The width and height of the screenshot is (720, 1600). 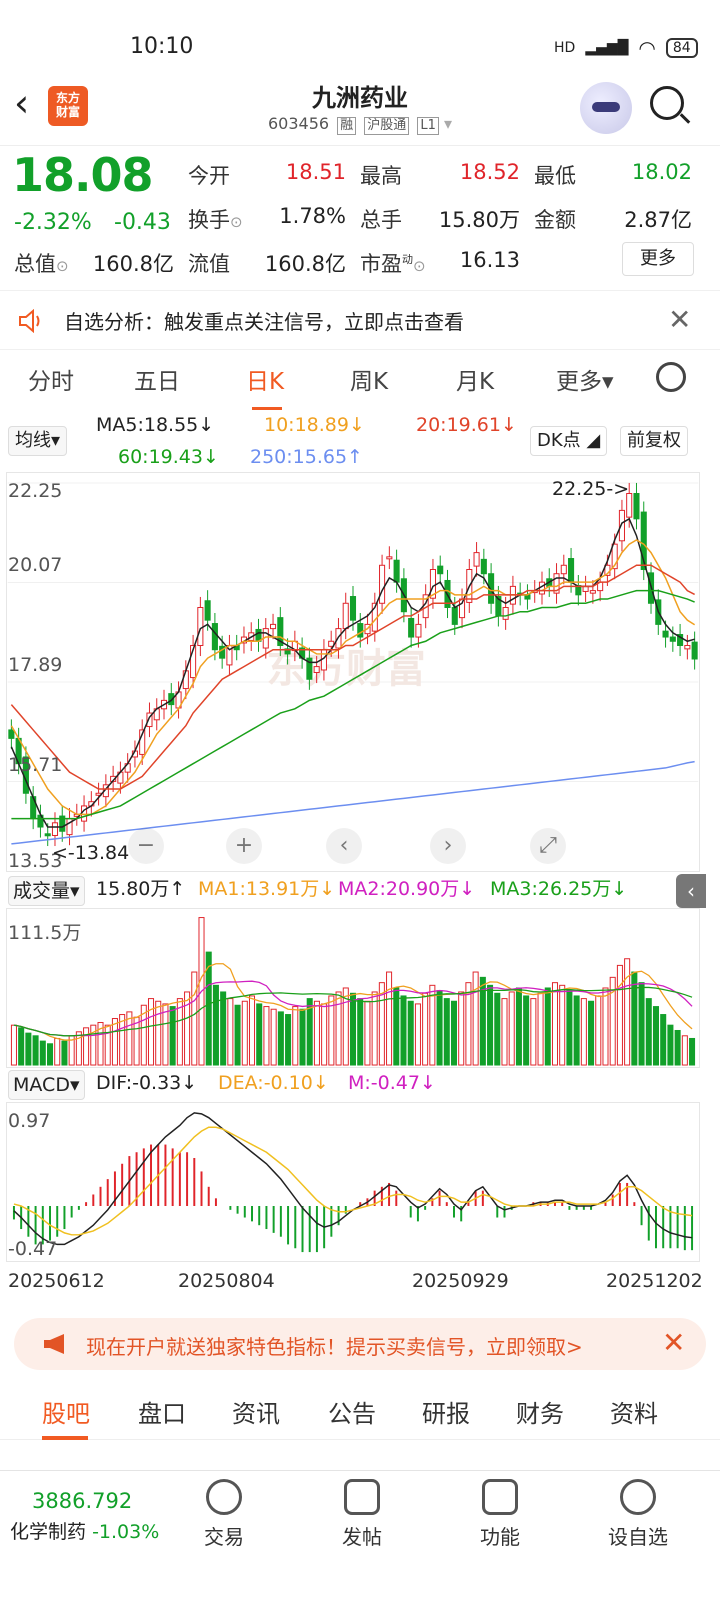 I want to click on macd-dif: DIF:-0.33↓, so click(x=147, y=1083).